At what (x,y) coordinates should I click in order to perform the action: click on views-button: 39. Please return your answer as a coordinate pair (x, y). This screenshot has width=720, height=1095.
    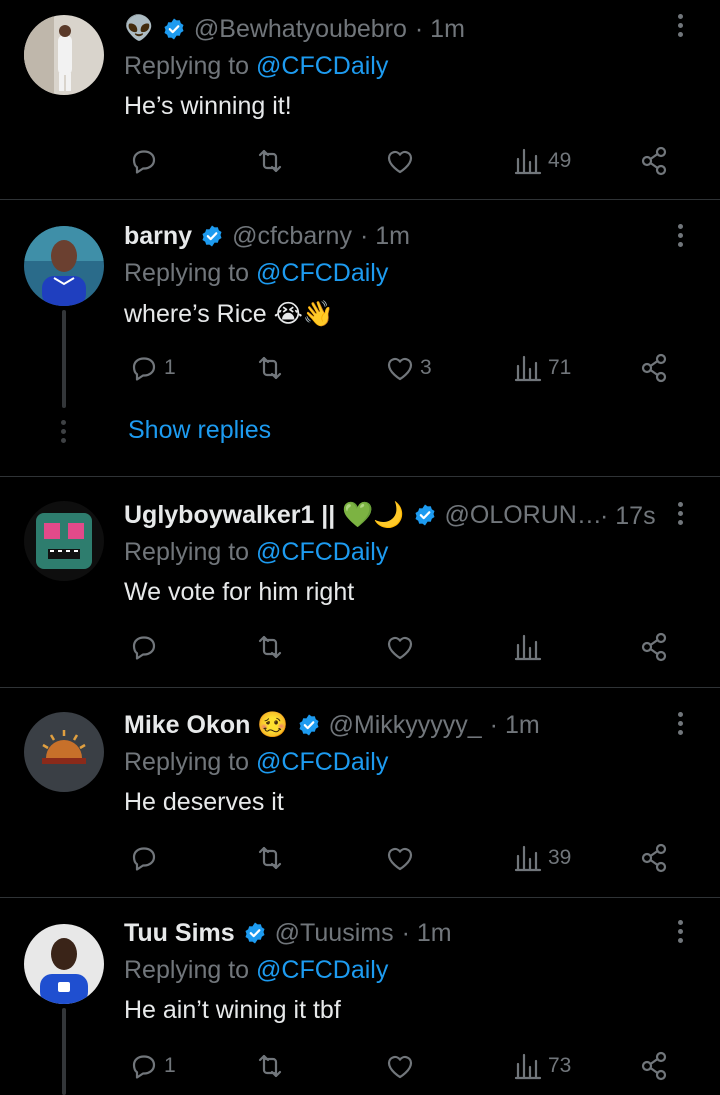
    Looking at the image, I should click on (541, 858).